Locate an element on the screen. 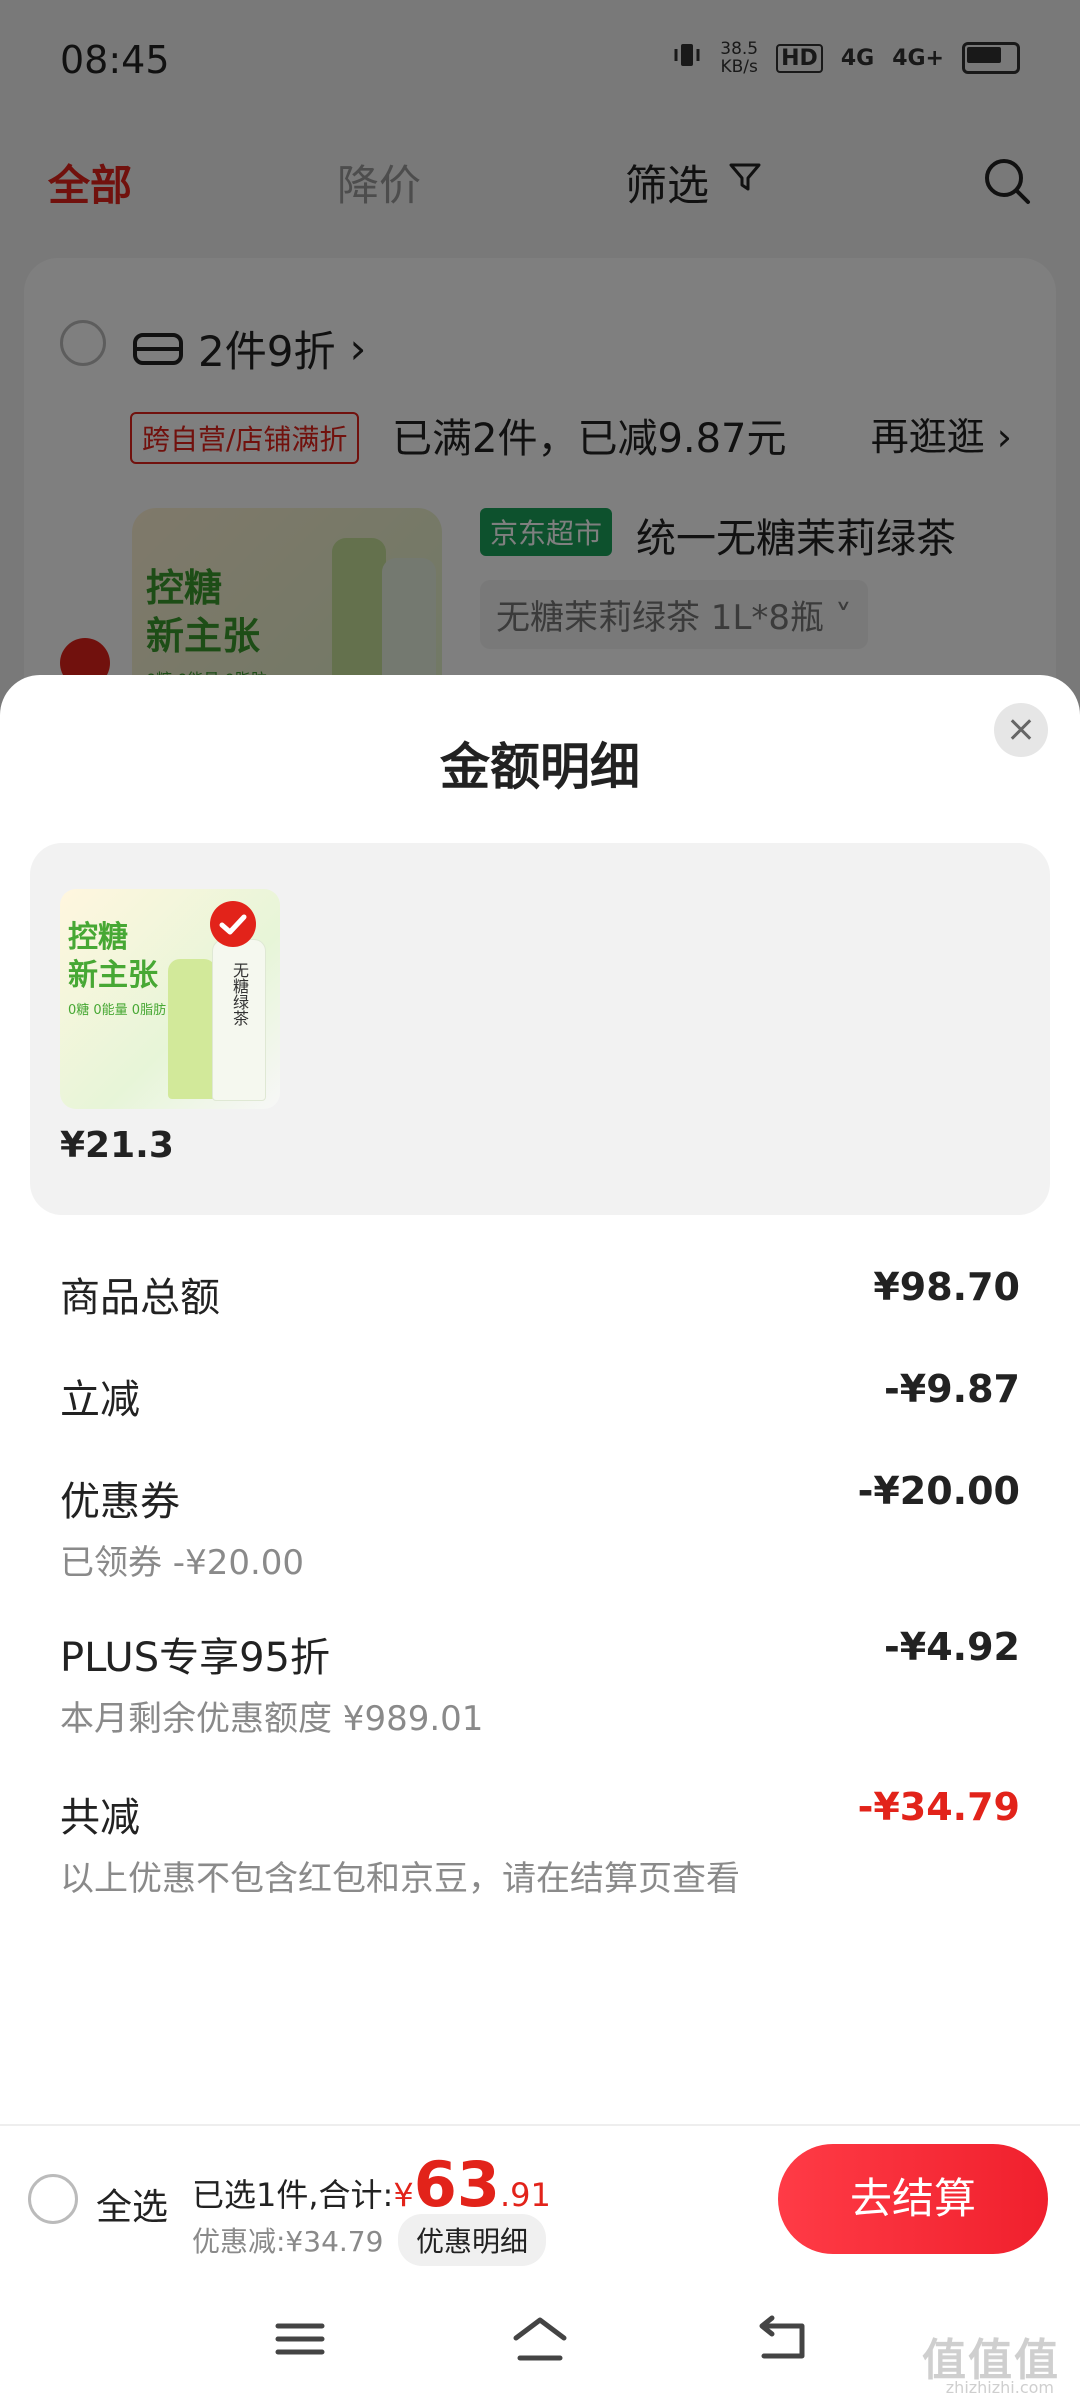 This screenshot has width=1080, height=2400. subtotal-label: 商品总额 is located at coordinates (140, 1298).